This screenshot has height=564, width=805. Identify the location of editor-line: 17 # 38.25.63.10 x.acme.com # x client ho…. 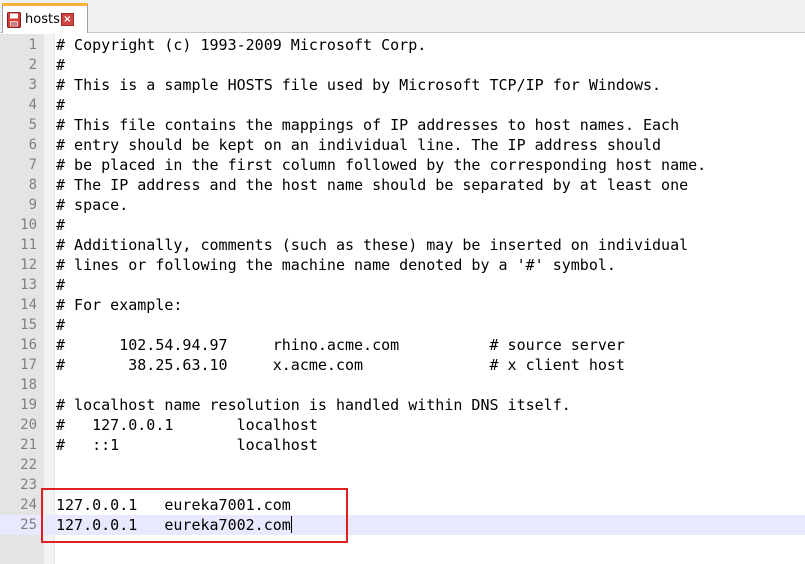
(402, 365).